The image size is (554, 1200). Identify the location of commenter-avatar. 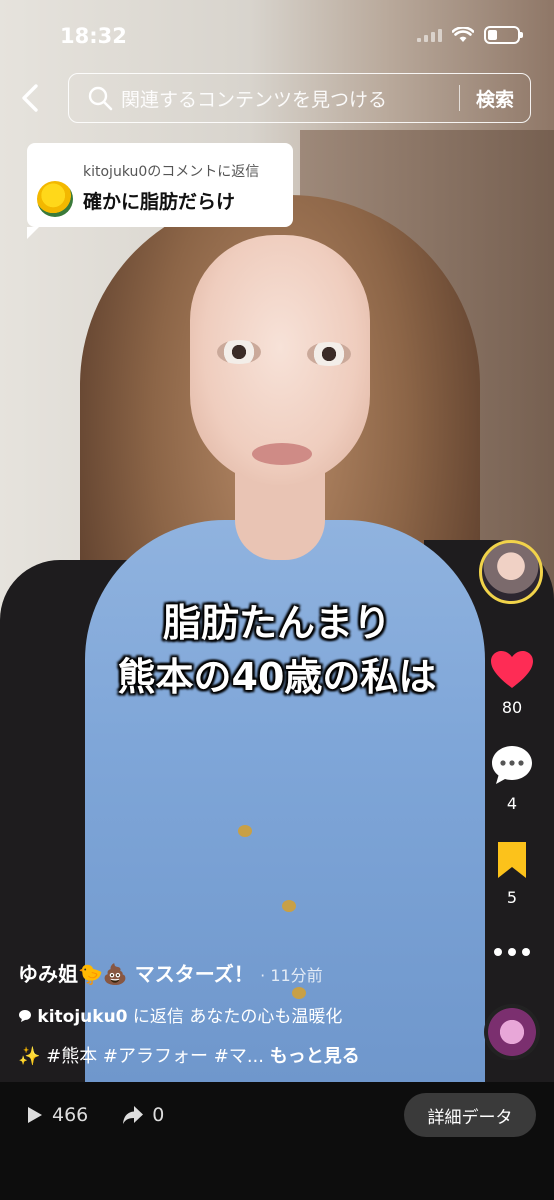
(55, 199).